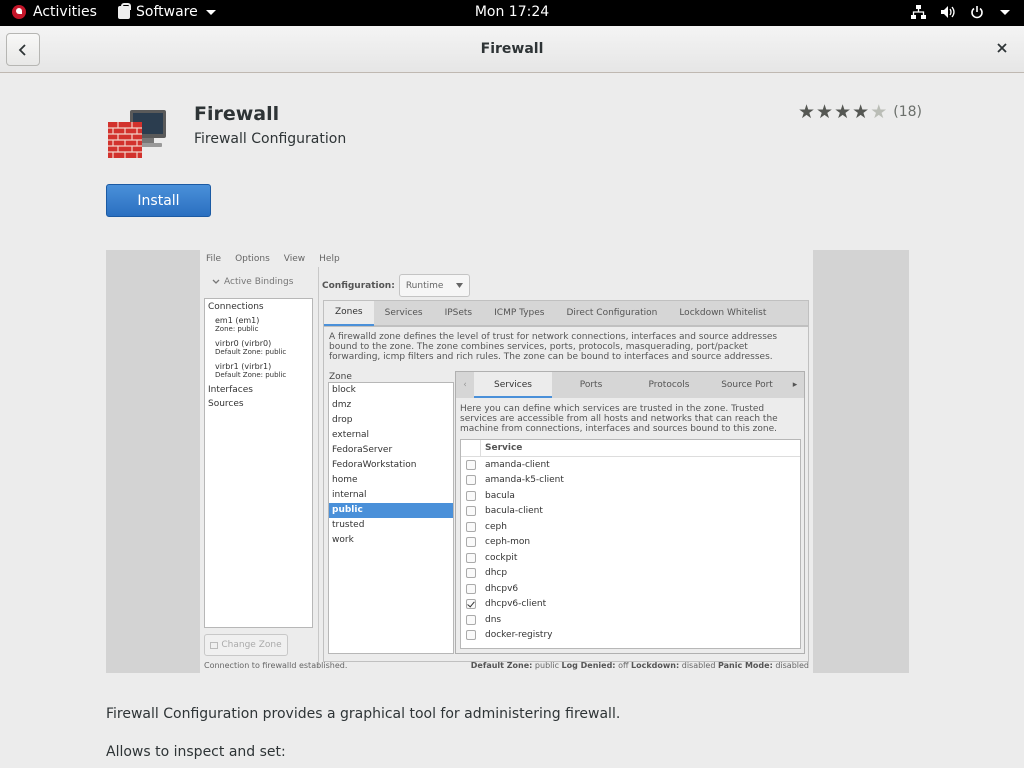 This screenshot has height=768, width=1024. What do you see at coordinates (403, 313) in the screenshot?
I see `tab-services: Services` at bounding box center [403, 313].